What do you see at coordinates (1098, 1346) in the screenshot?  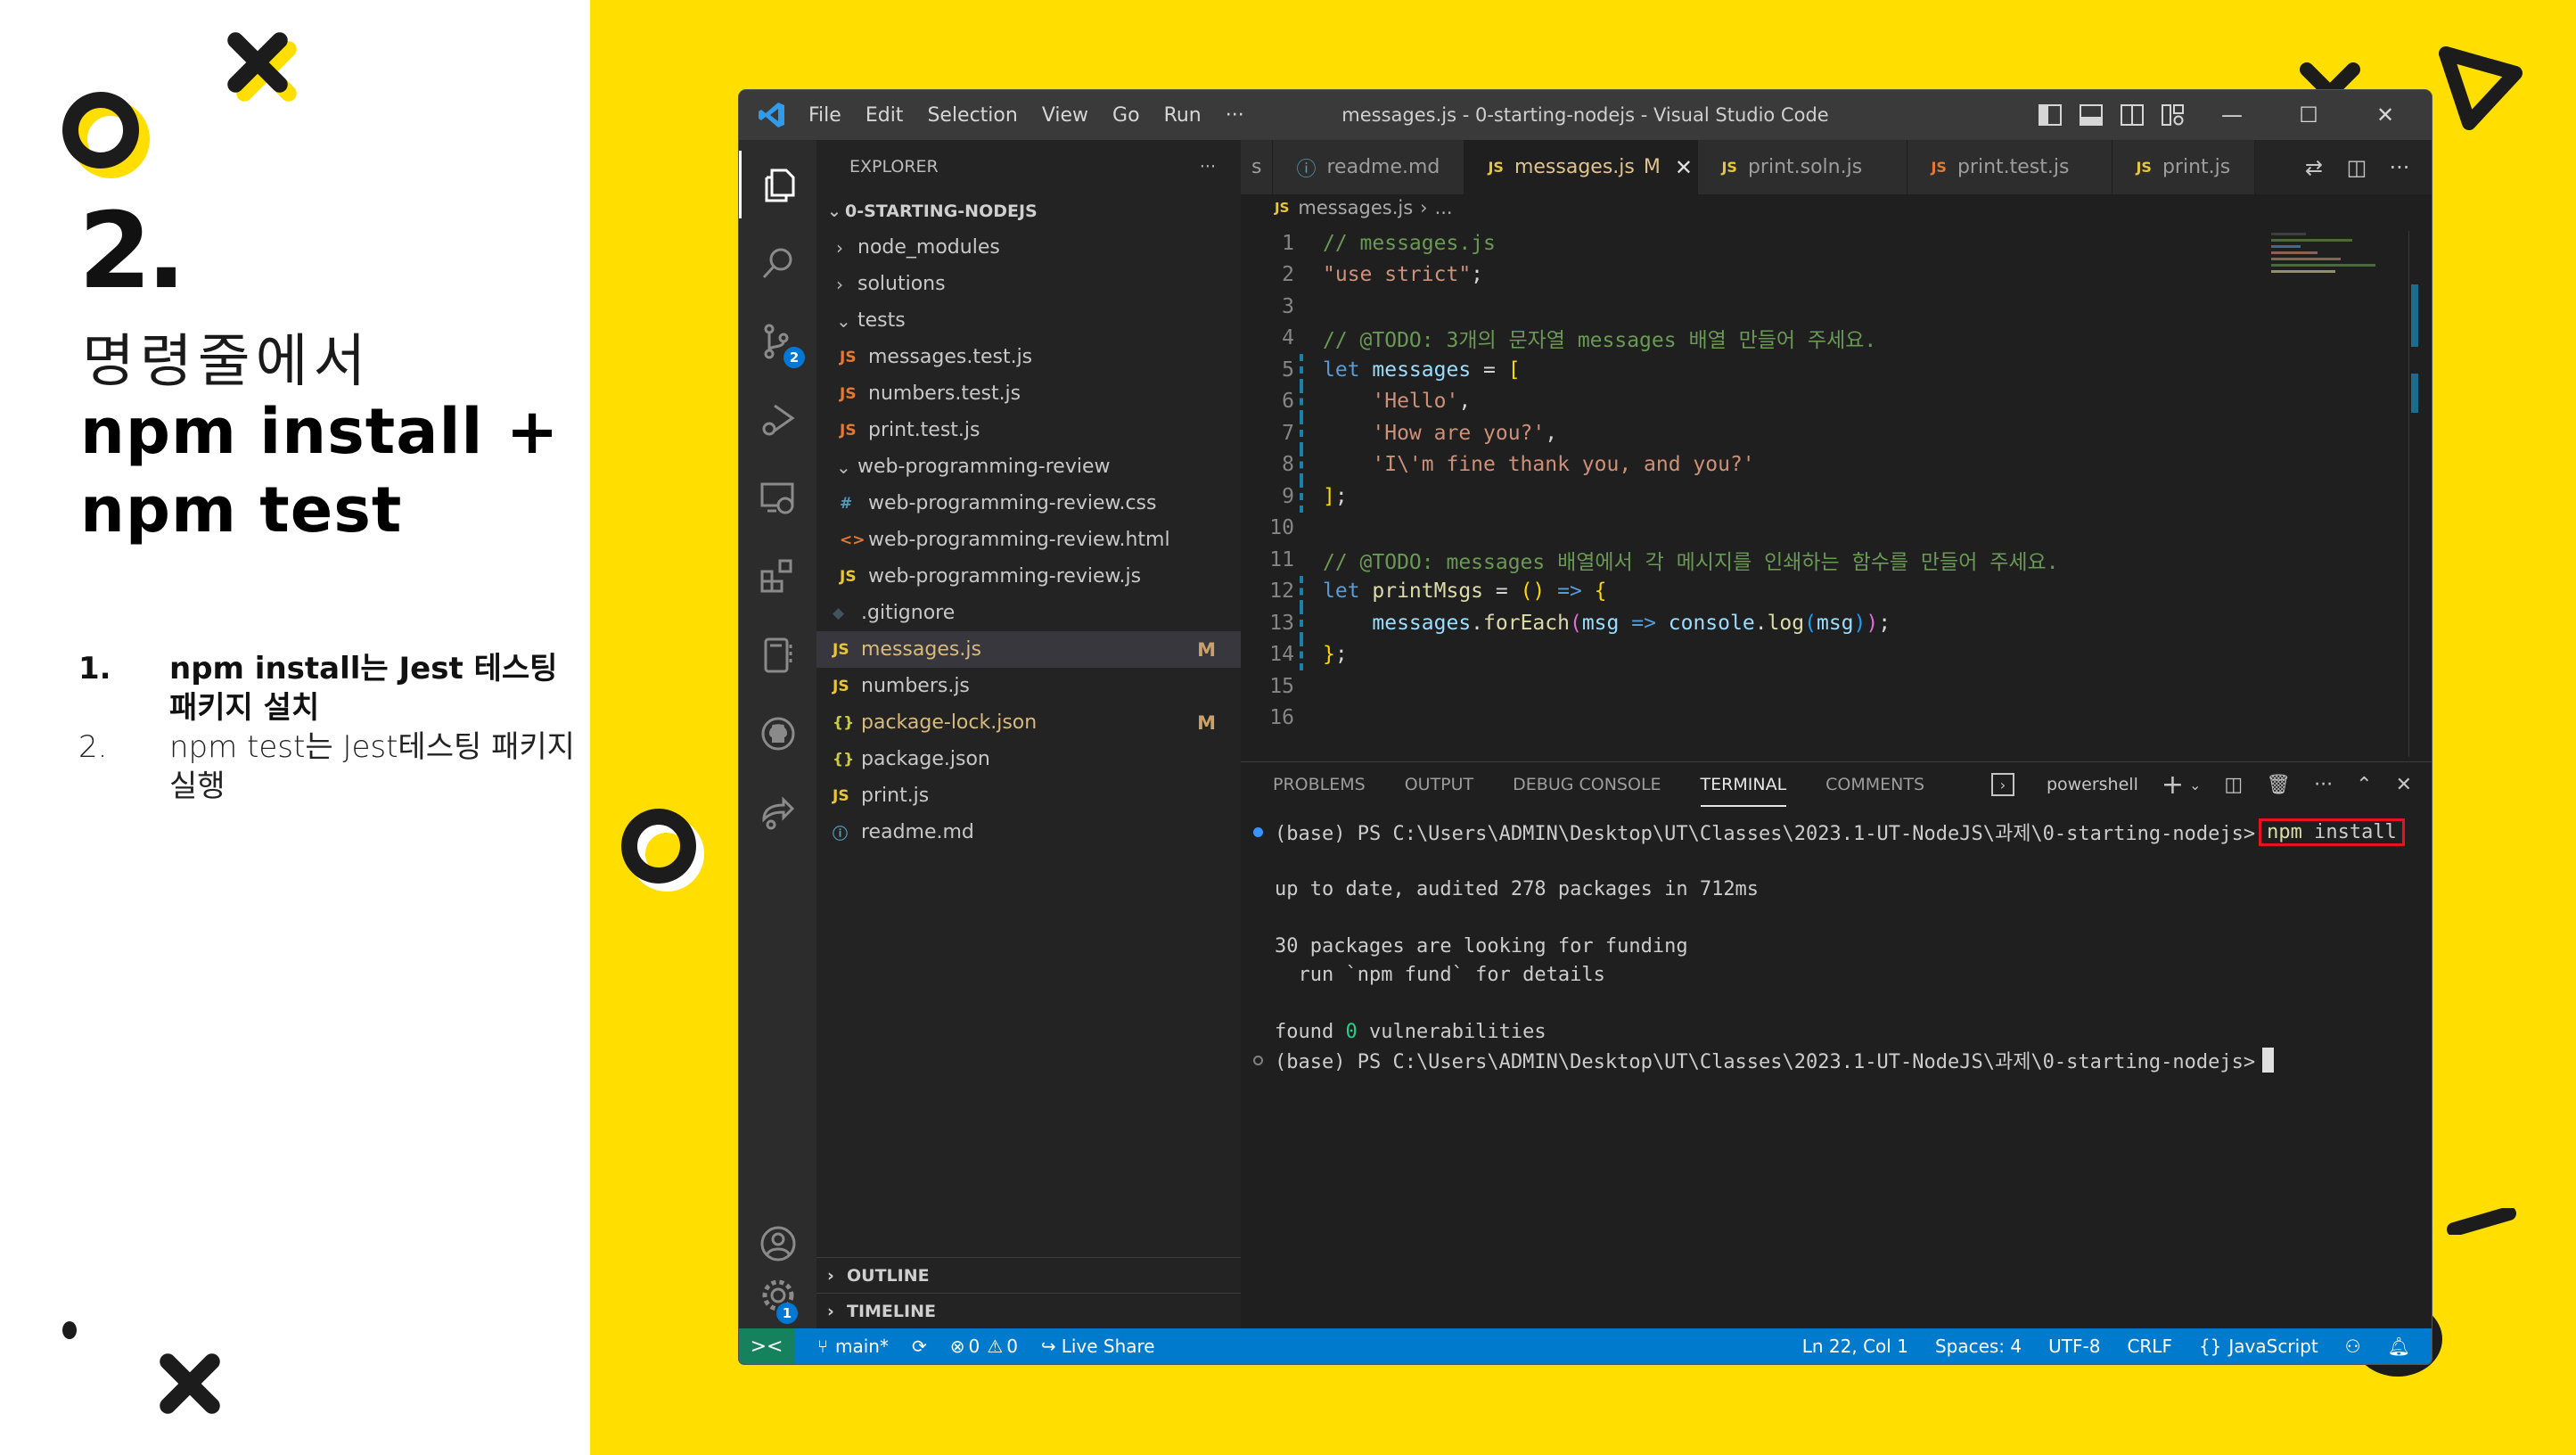 I see `live-share-button: ↪ Live Share` at bounding box center [1098, 1346].